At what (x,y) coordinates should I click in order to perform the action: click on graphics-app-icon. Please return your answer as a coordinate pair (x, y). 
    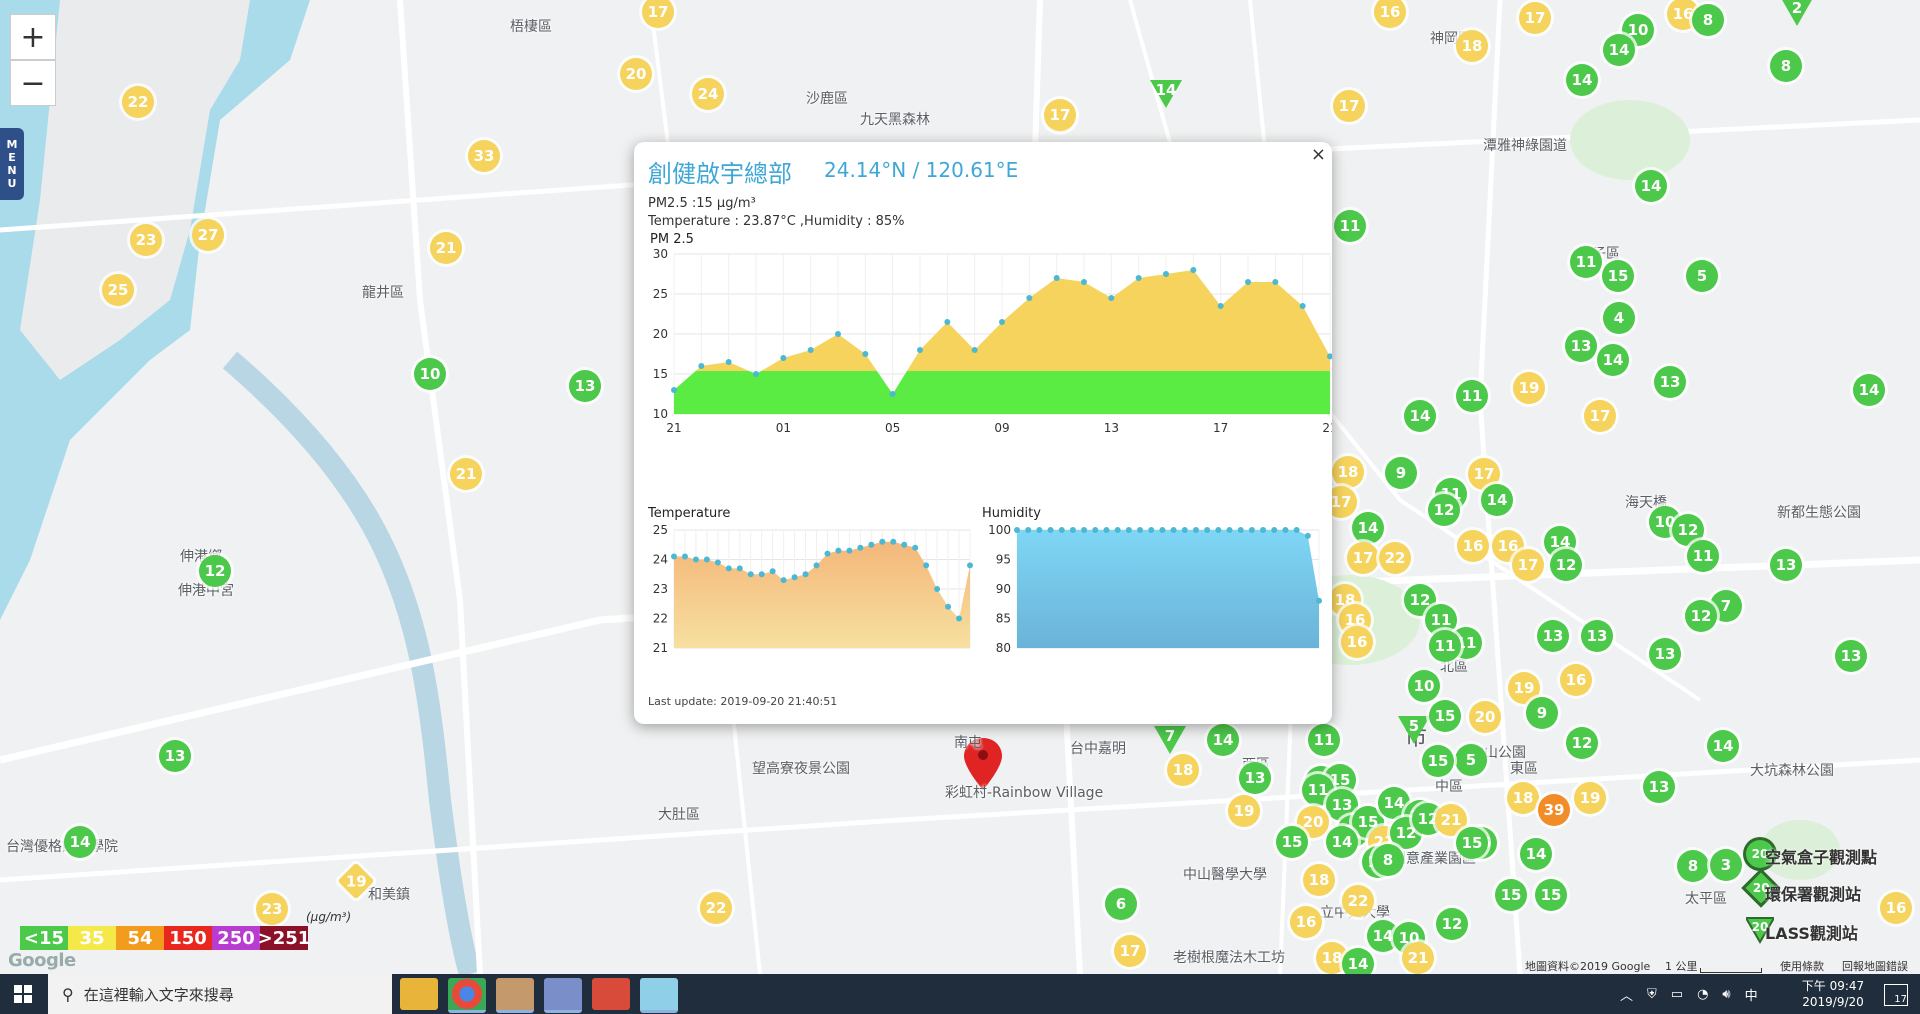
    Looking at the image, I should click on (563, 995).